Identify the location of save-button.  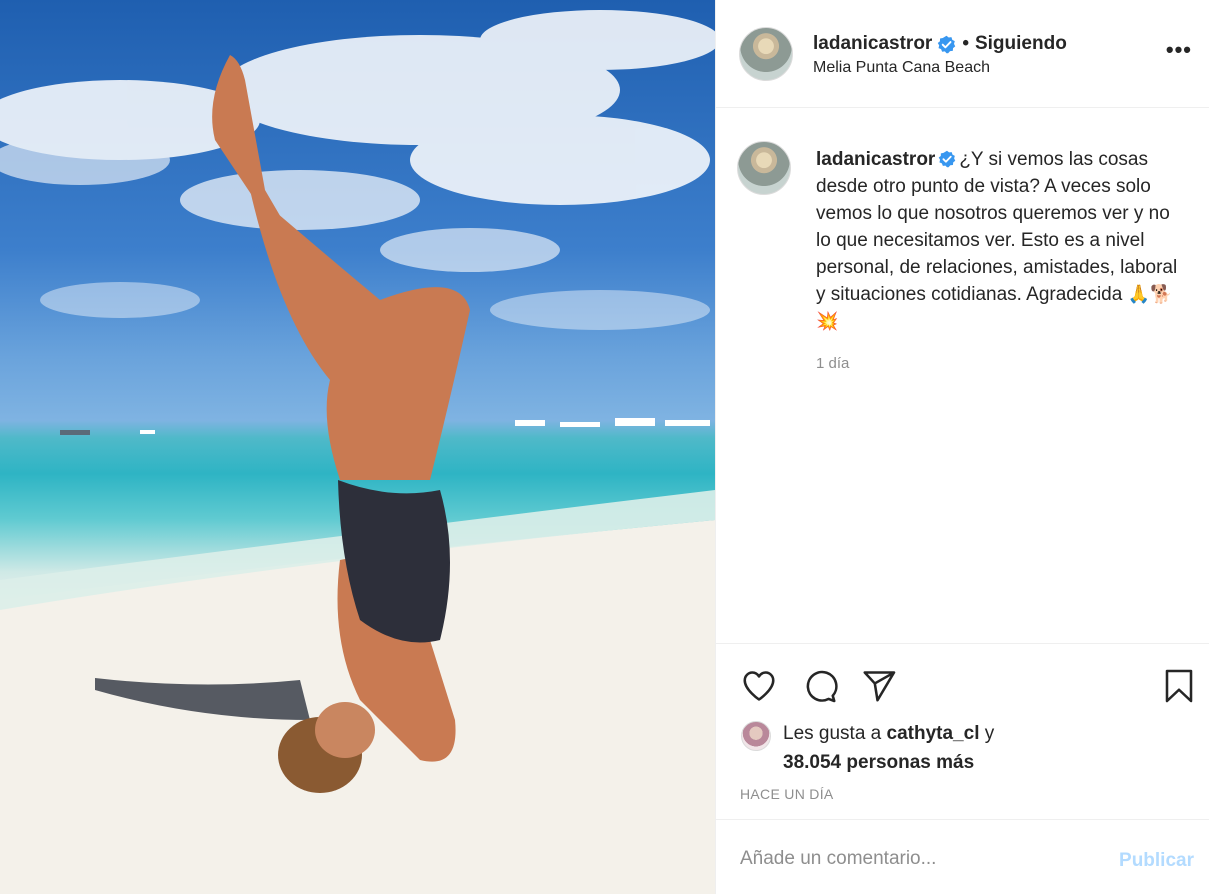
(1179, 686).